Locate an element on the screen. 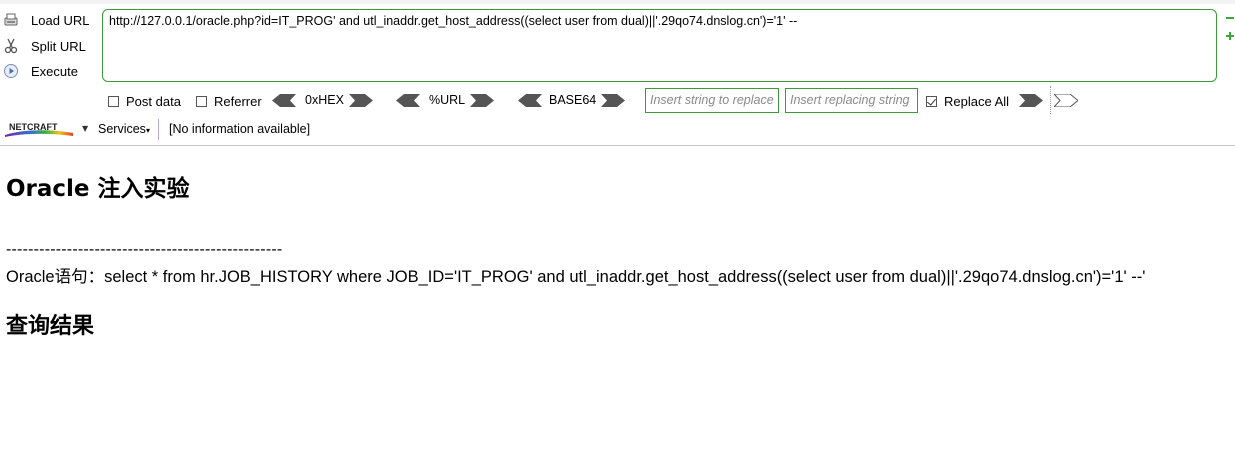 The height and width of the screenshot is (458, 1235). referrer-box is located at coordinates (201, 101).